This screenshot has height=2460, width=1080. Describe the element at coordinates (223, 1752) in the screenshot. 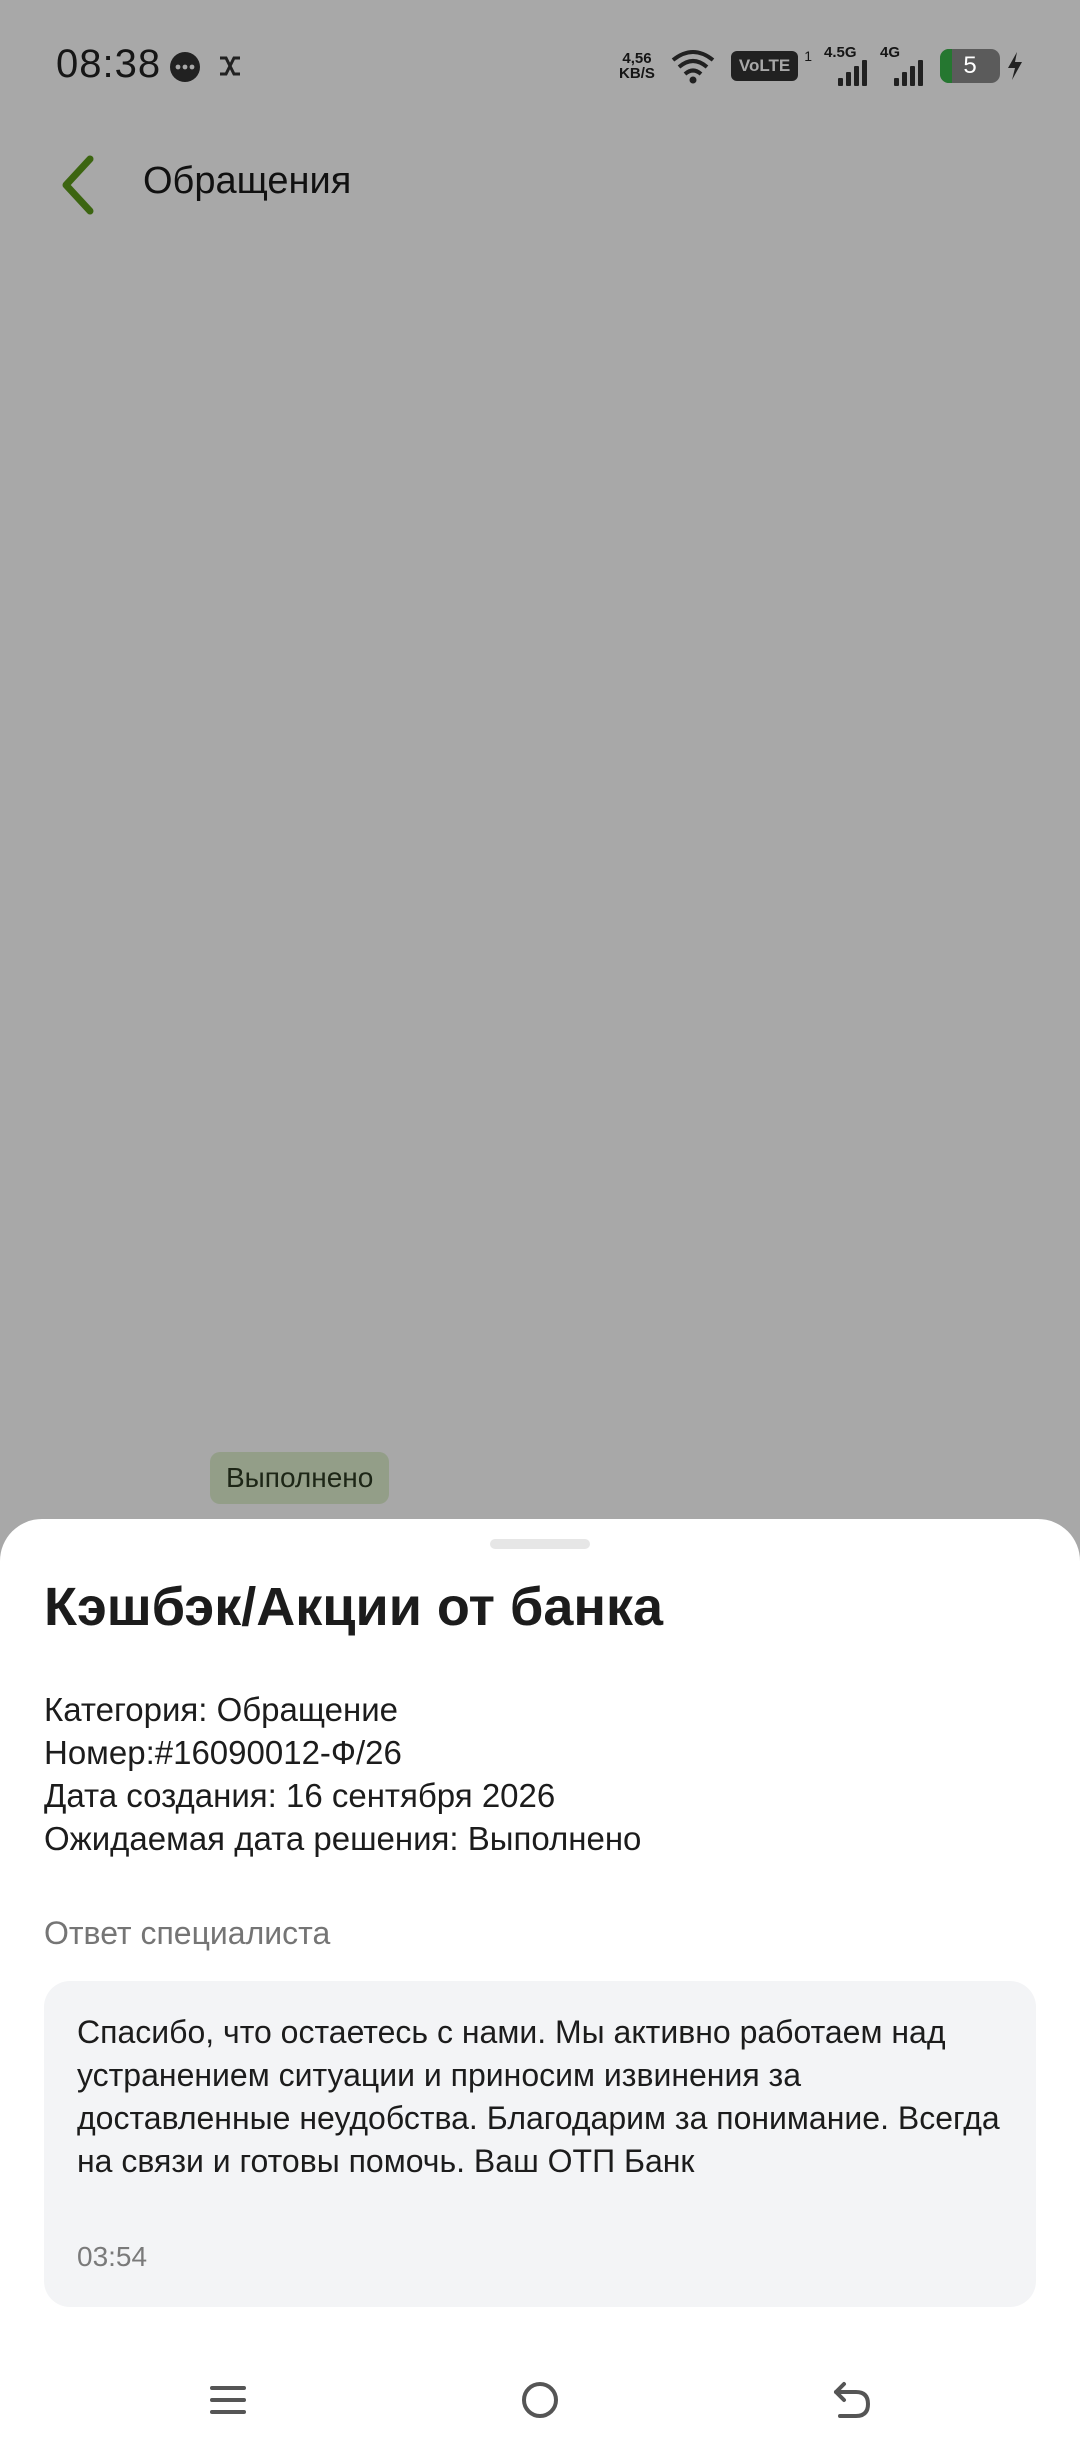

I see `request-number: Номер:#16090012-Ф/26` at that location.